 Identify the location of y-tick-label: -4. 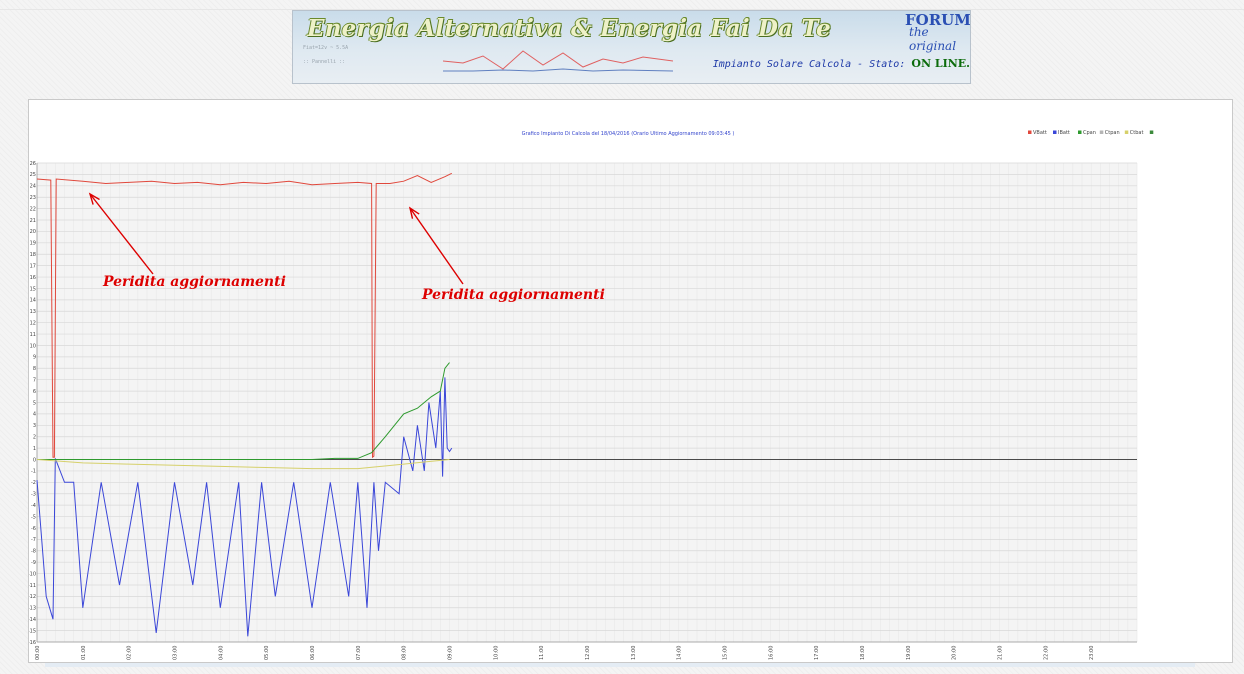
(33, 506).